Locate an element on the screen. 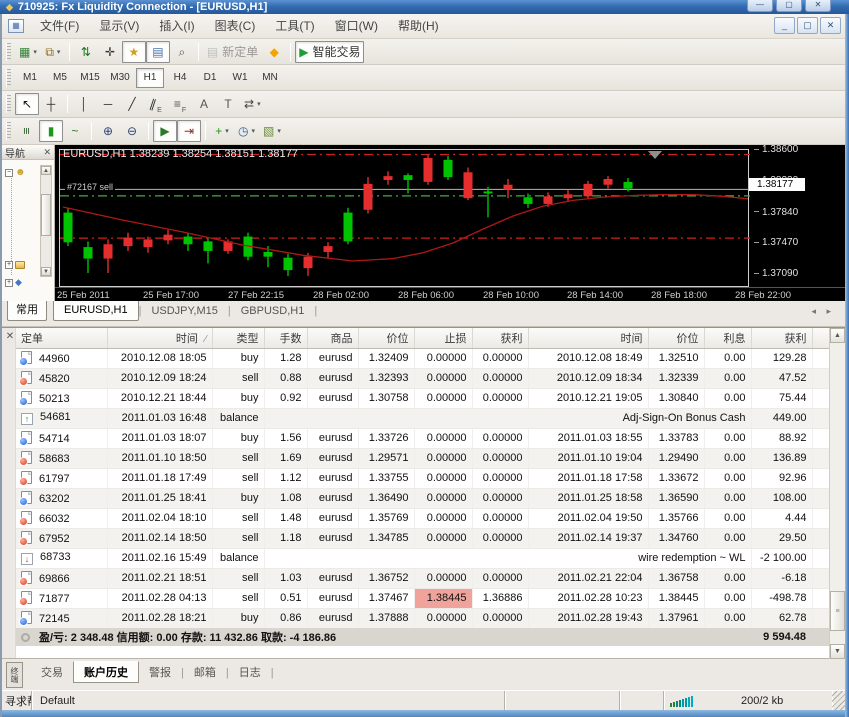 Image resolution: width=849 pixels, height=717 pixels. window-minimize-button: — is located at coordinates (760, 6).